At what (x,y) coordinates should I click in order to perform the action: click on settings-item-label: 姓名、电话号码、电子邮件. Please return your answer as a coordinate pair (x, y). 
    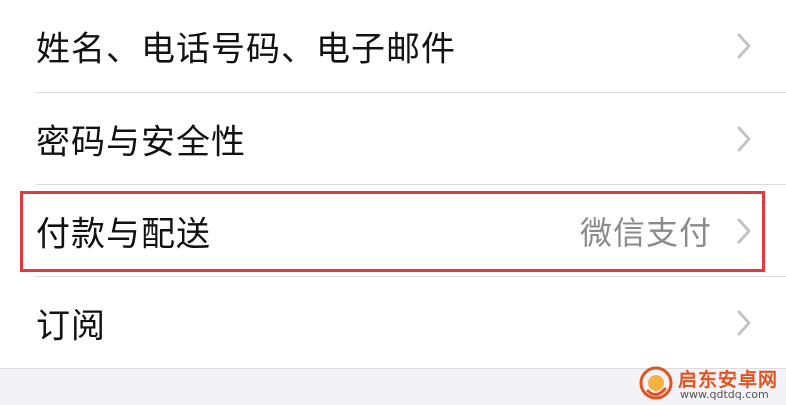
    Looking at the image, I should click on (246, 49).